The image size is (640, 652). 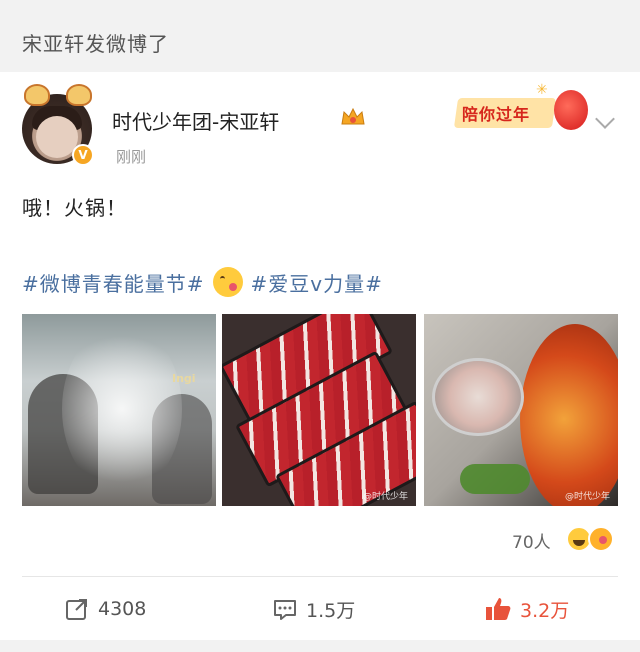 What do you see at coordinates (545, 610) in the screenshot?
I see `like-count: 3.2万` at bounding box center [545, 610].